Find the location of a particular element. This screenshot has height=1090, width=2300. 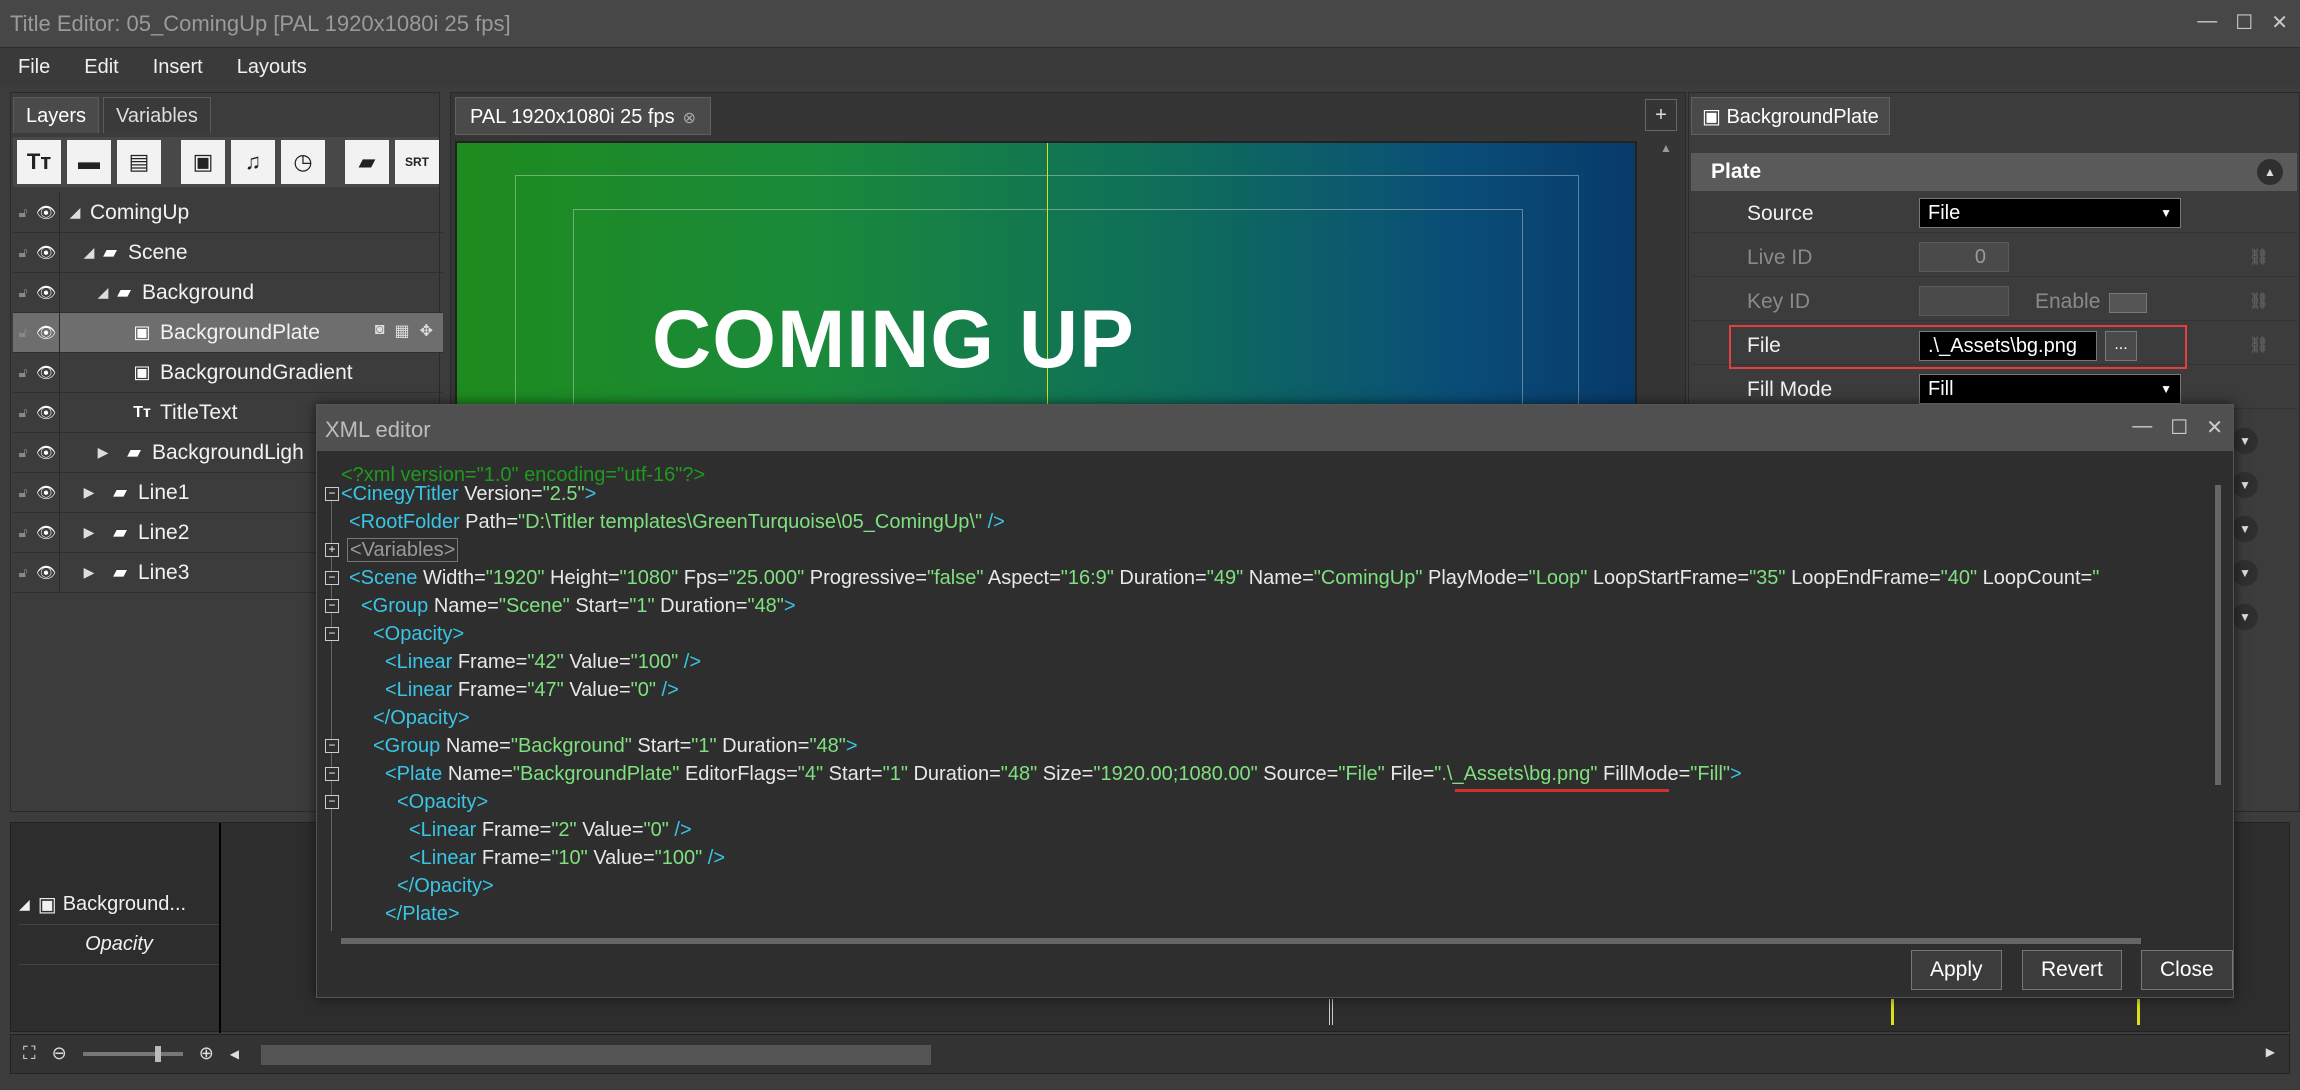

enable-toggle is located at coordinates (2128, 303).